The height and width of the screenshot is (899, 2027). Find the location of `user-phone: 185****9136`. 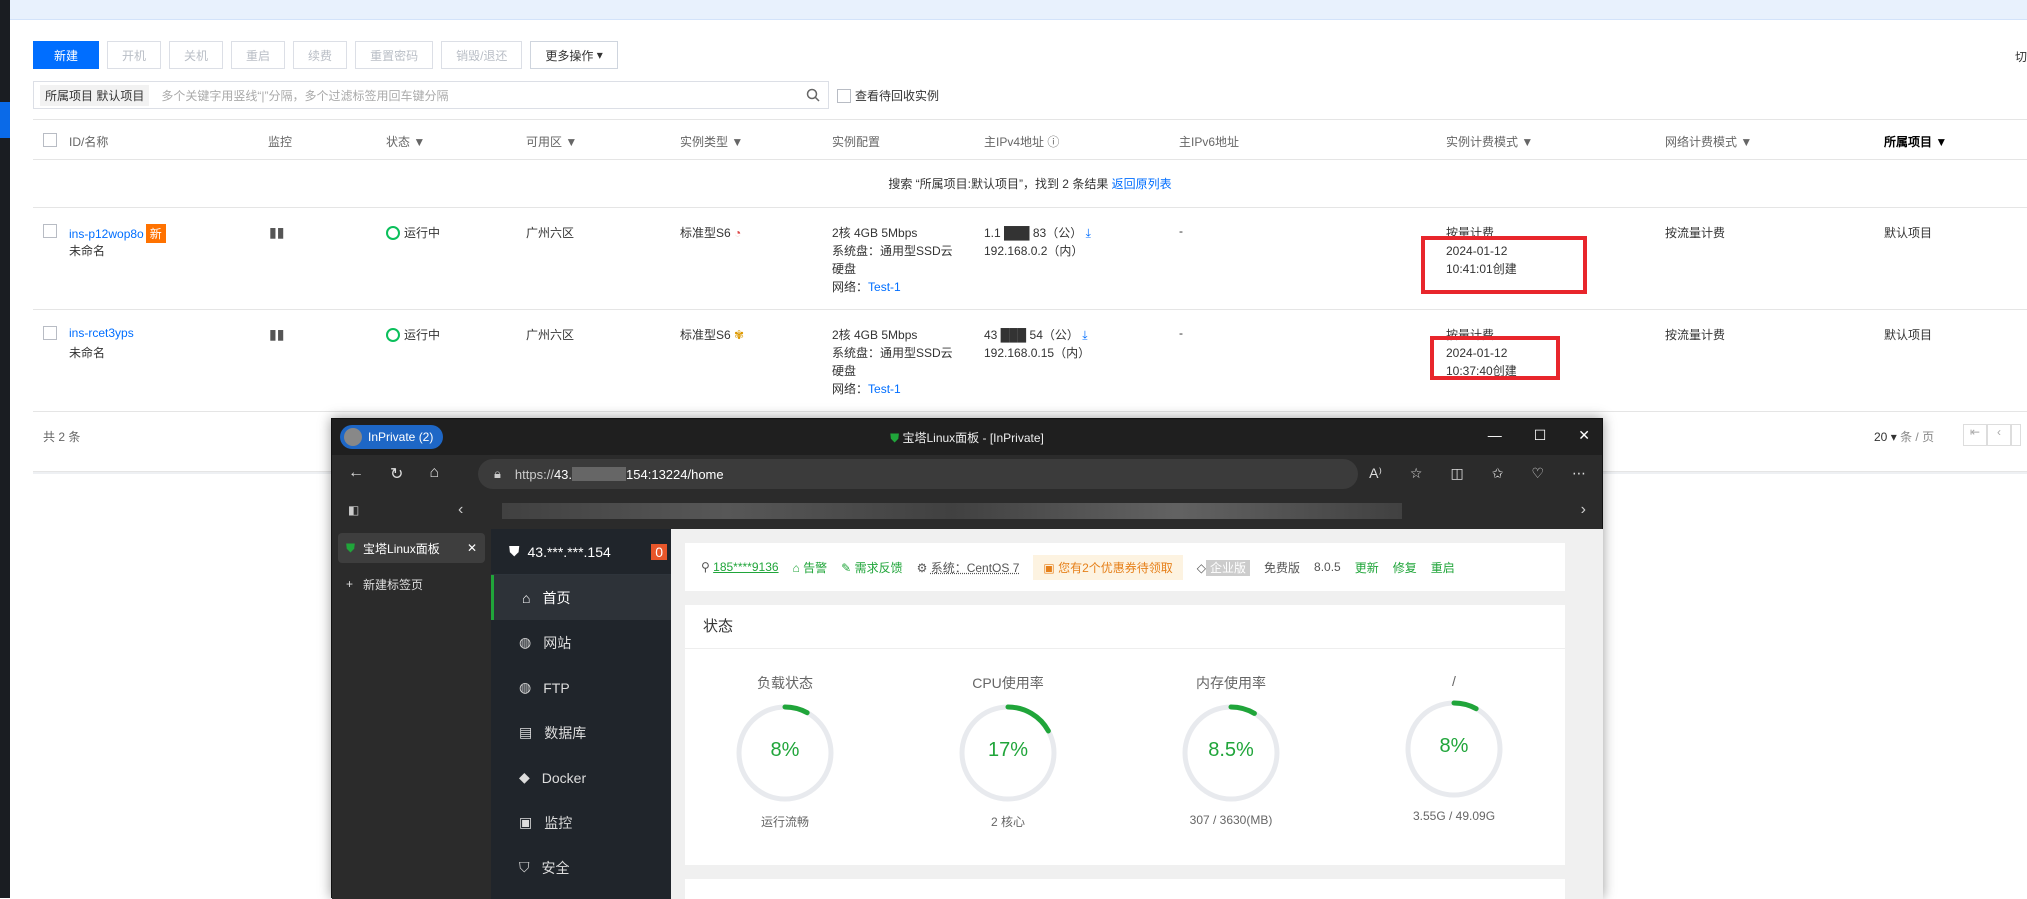

user-phone: 185****9136 is located at coordinates (746, 567).